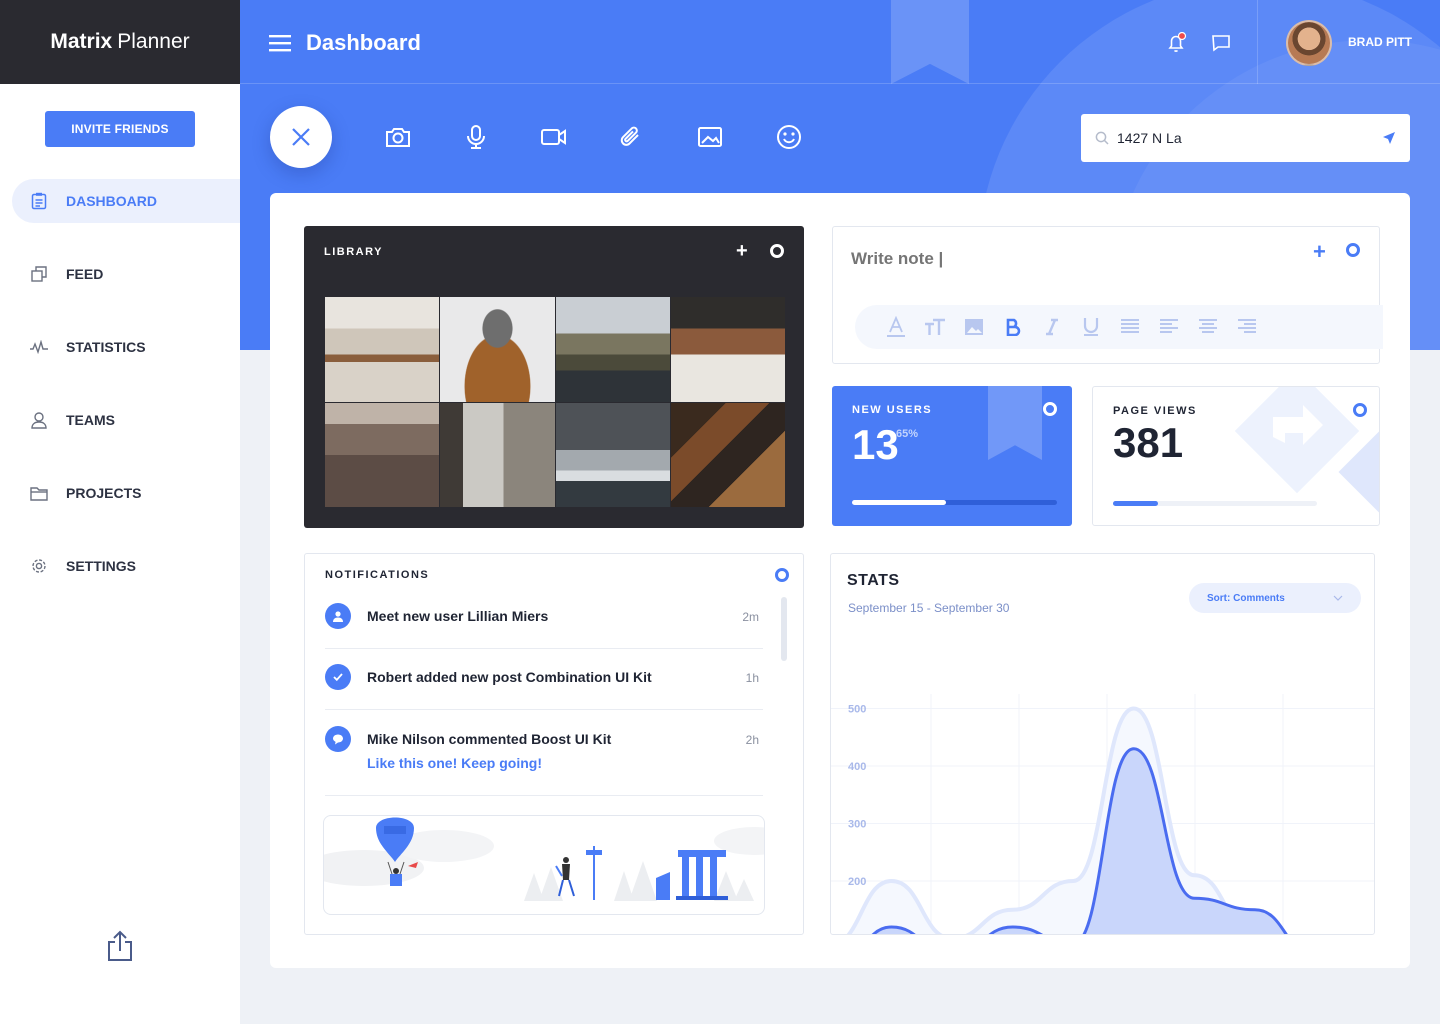 The image size is (1440, 1024). Describe the element at coordinates (398, 137) in the screenshot. I see `camera-icon` at that location.